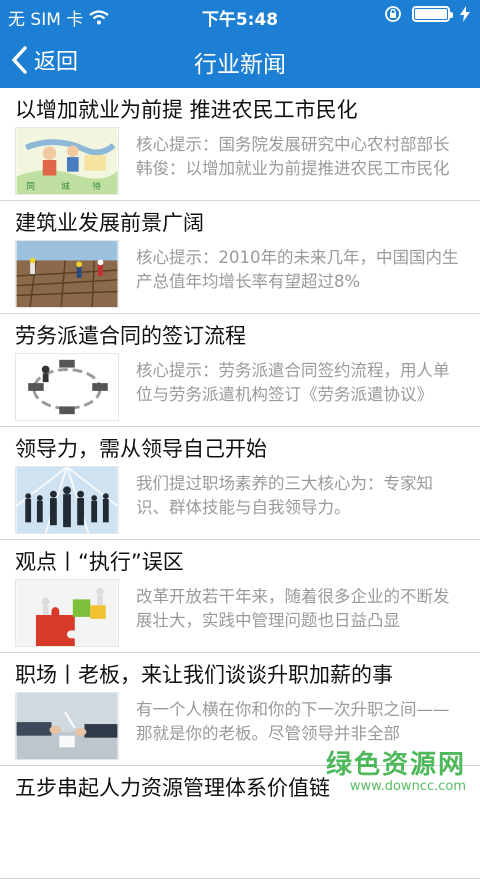 The width and height of the screenshot is (480, 879). I want to click on thumb-text-b: 城, so click(65, 186).